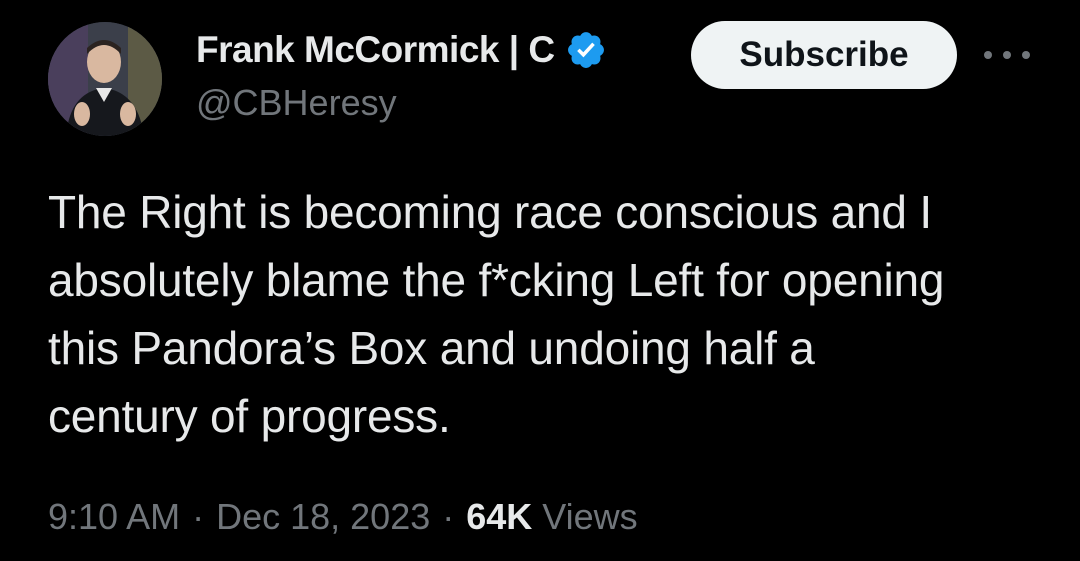  I want to click on avatar-image, so click(105, 79).